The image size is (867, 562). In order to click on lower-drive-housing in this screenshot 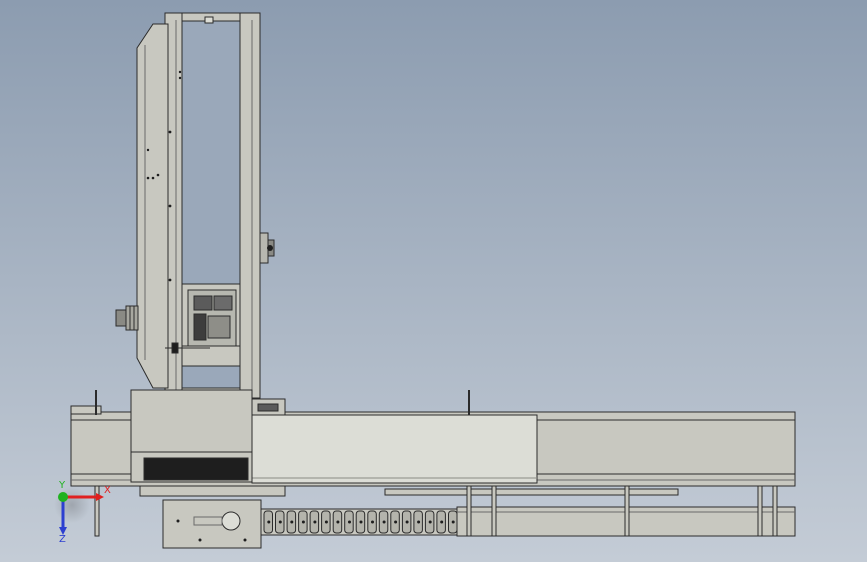, I will do `click(212, 524)`.